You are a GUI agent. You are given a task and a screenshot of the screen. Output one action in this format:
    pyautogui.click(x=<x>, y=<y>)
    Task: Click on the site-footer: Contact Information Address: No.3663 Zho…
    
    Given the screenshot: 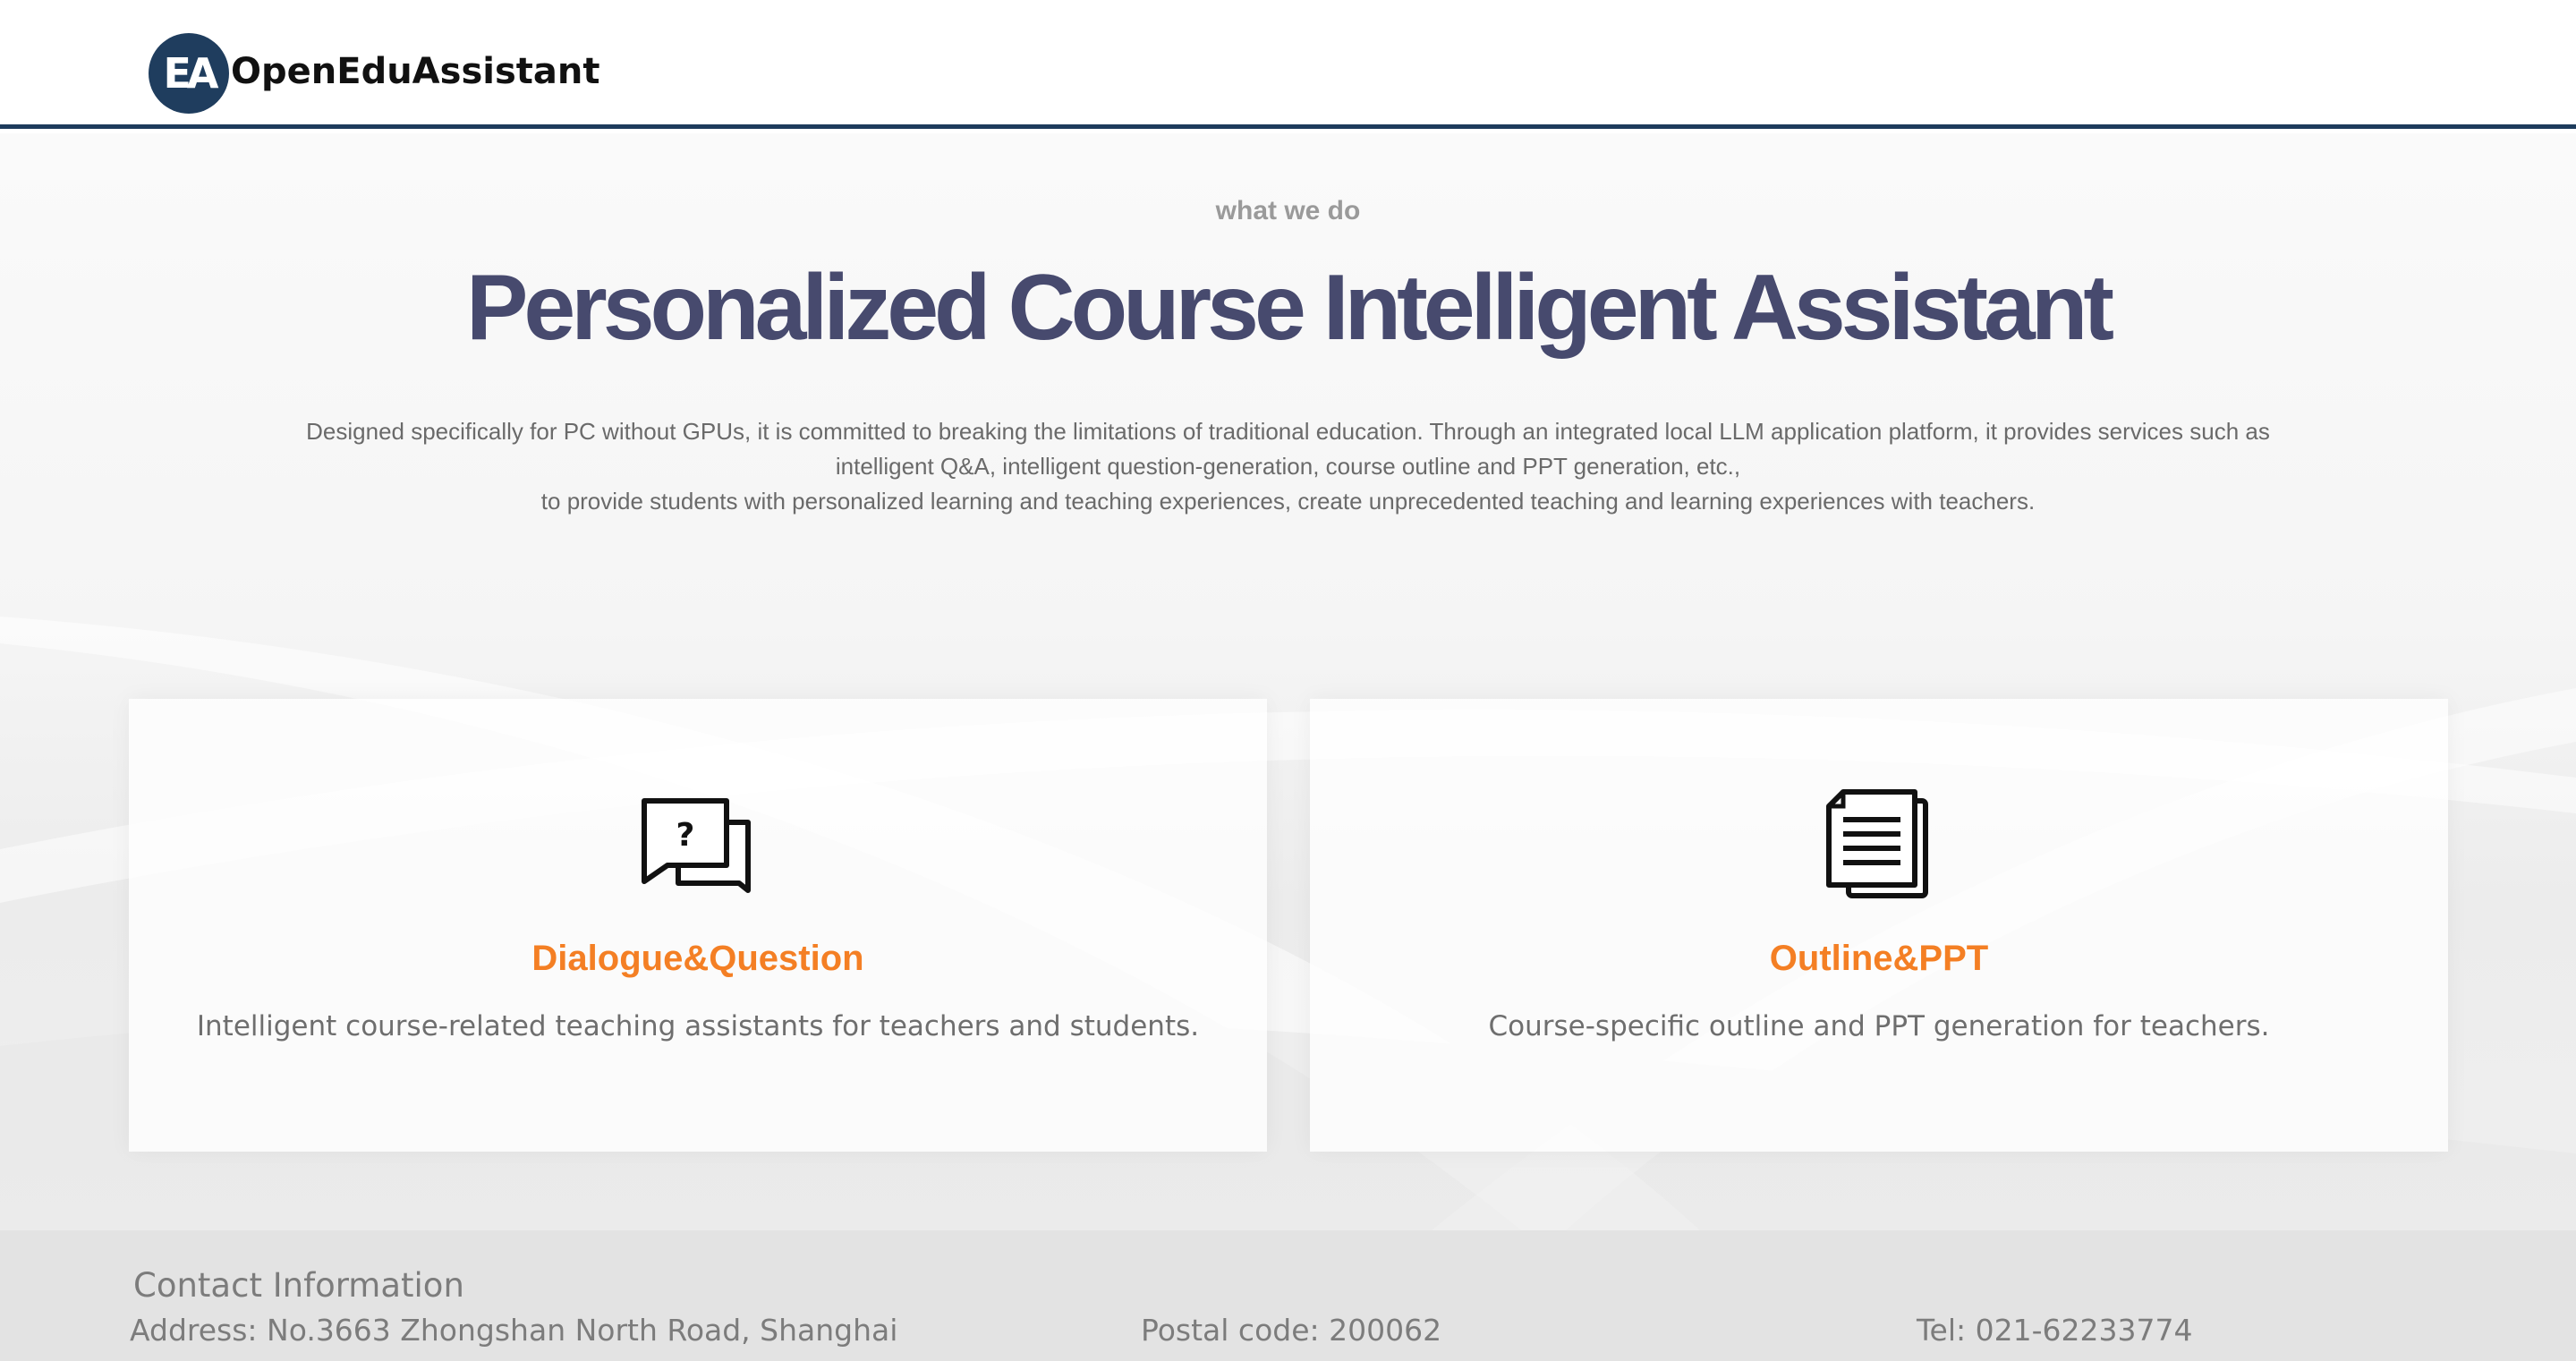 What is the action you would take?
    pyautogui.click(x=1288, y=1295)
    